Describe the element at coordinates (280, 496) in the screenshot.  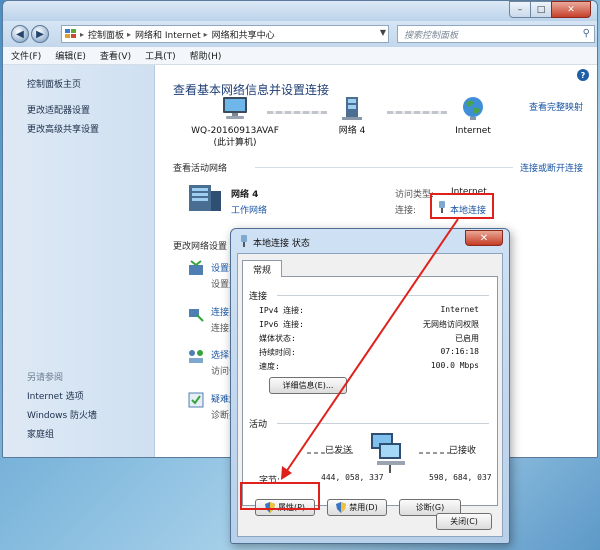
I see `annotation-highlight-properties` at that location.